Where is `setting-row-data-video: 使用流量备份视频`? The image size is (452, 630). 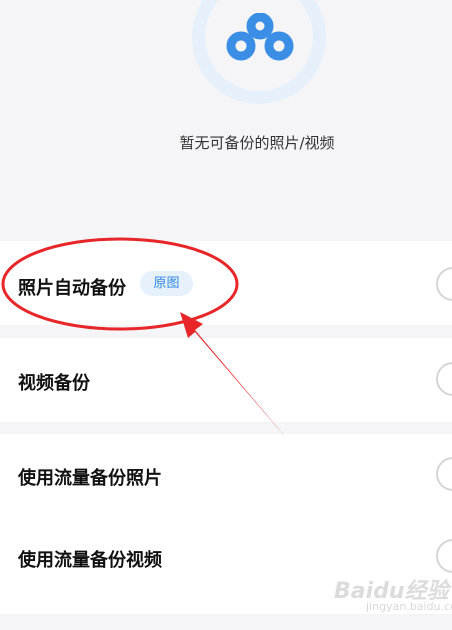 setting-row-data-video: 使用流量备份视频 is located at coordinates (226, 558).